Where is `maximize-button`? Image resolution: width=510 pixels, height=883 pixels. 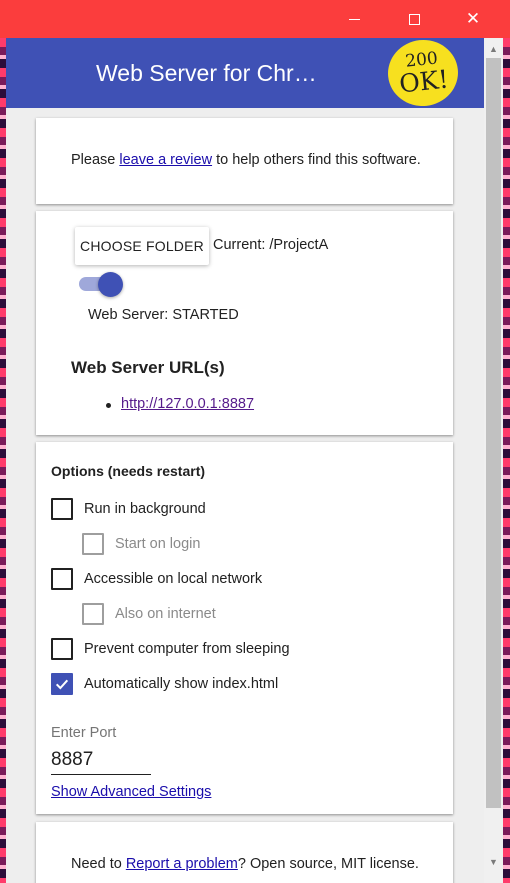
maximize-button is located at coordinates (414, 19).